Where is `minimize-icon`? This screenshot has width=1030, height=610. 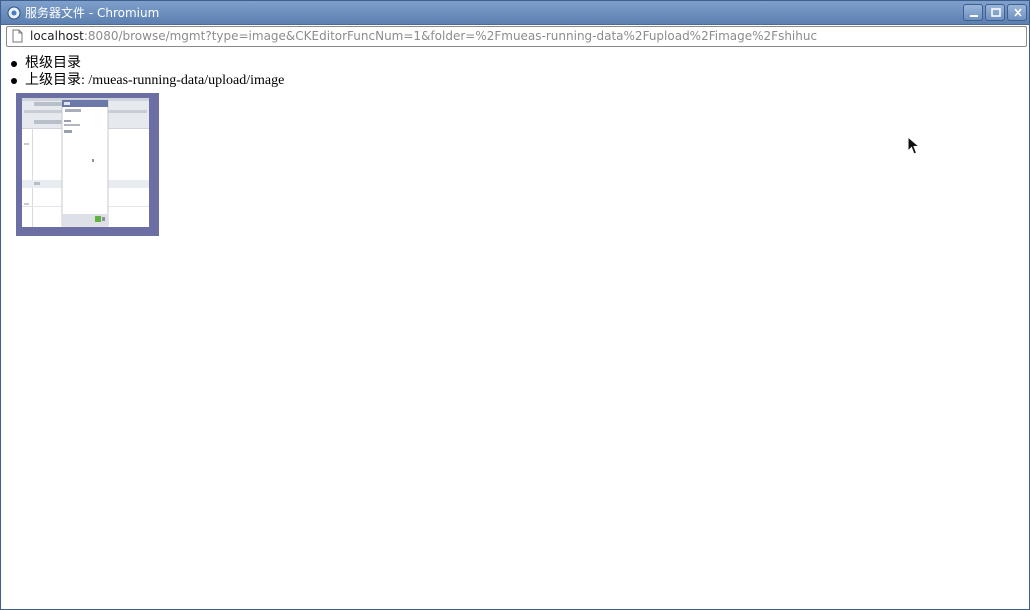 minimize-icon is located at coordinates (974, 16).